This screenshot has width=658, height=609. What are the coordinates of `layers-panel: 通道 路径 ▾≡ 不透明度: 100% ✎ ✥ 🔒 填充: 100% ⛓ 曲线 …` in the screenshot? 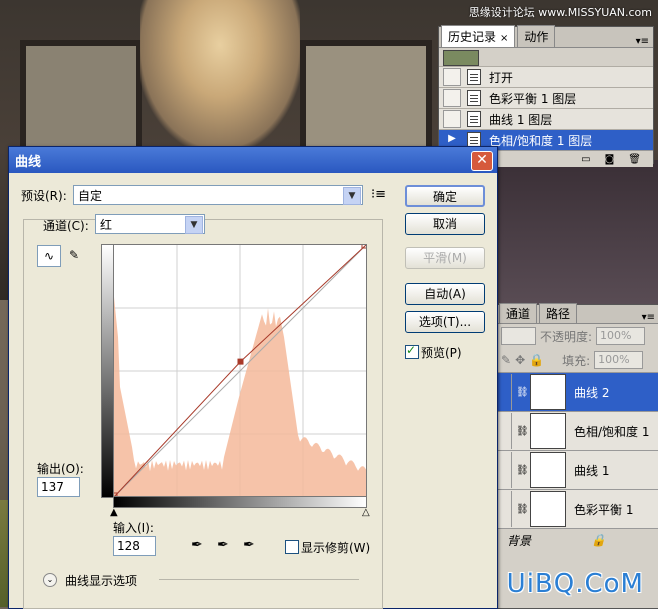 It's located at (577, 456).